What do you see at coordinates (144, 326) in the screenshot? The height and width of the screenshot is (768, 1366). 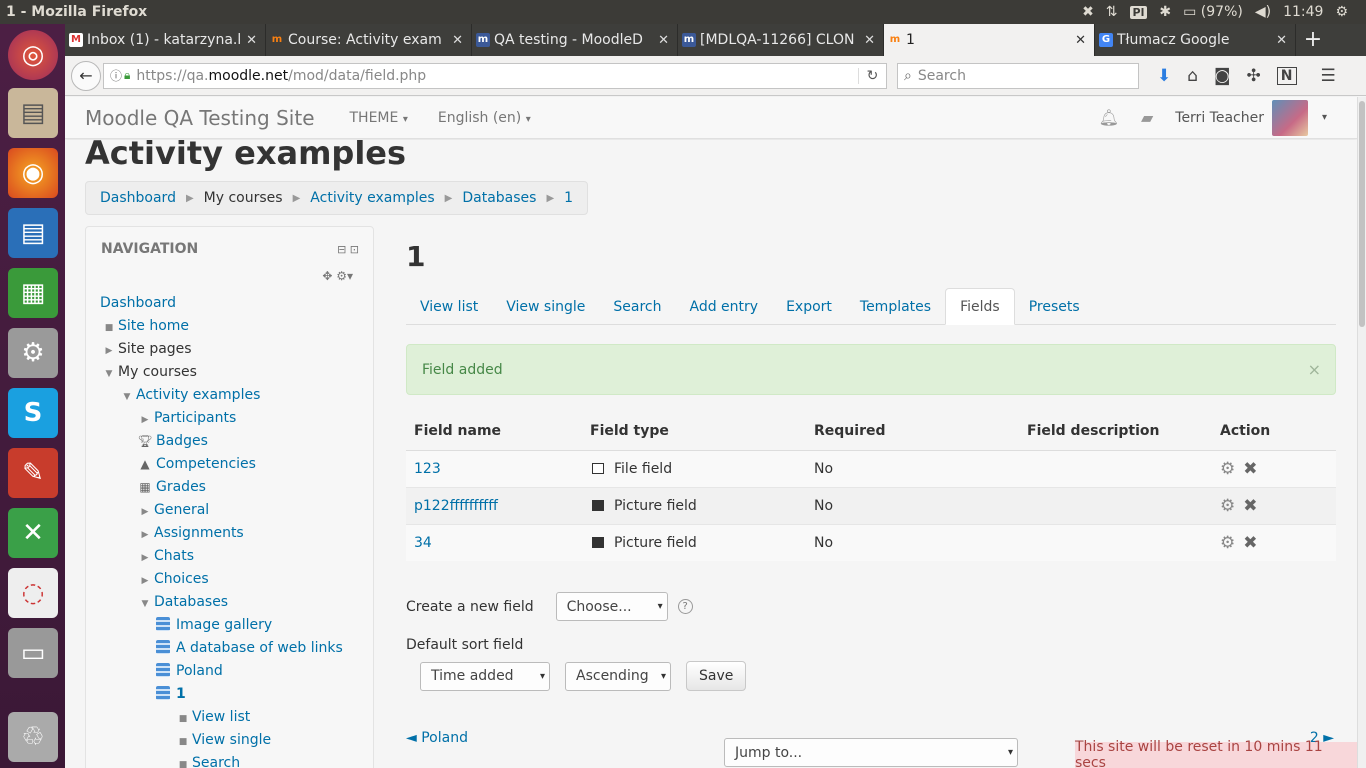 I see `nav-item-site-home: ■ Site home` at bounding box center [144, 326].